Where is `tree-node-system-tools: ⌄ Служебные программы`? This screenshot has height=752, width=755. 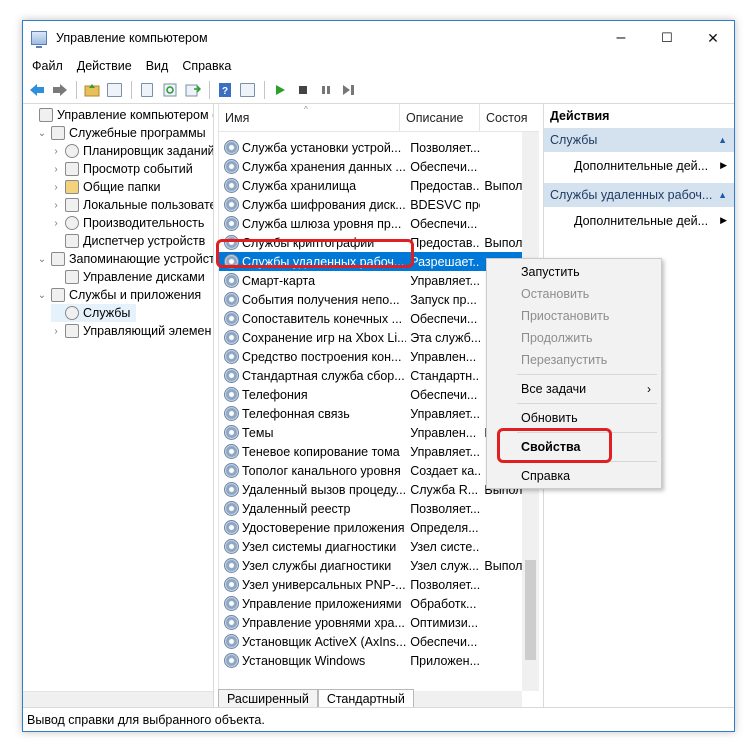
tree-node-system-tools: ⌄ Служебные программы is located at coordinates (121, 133).